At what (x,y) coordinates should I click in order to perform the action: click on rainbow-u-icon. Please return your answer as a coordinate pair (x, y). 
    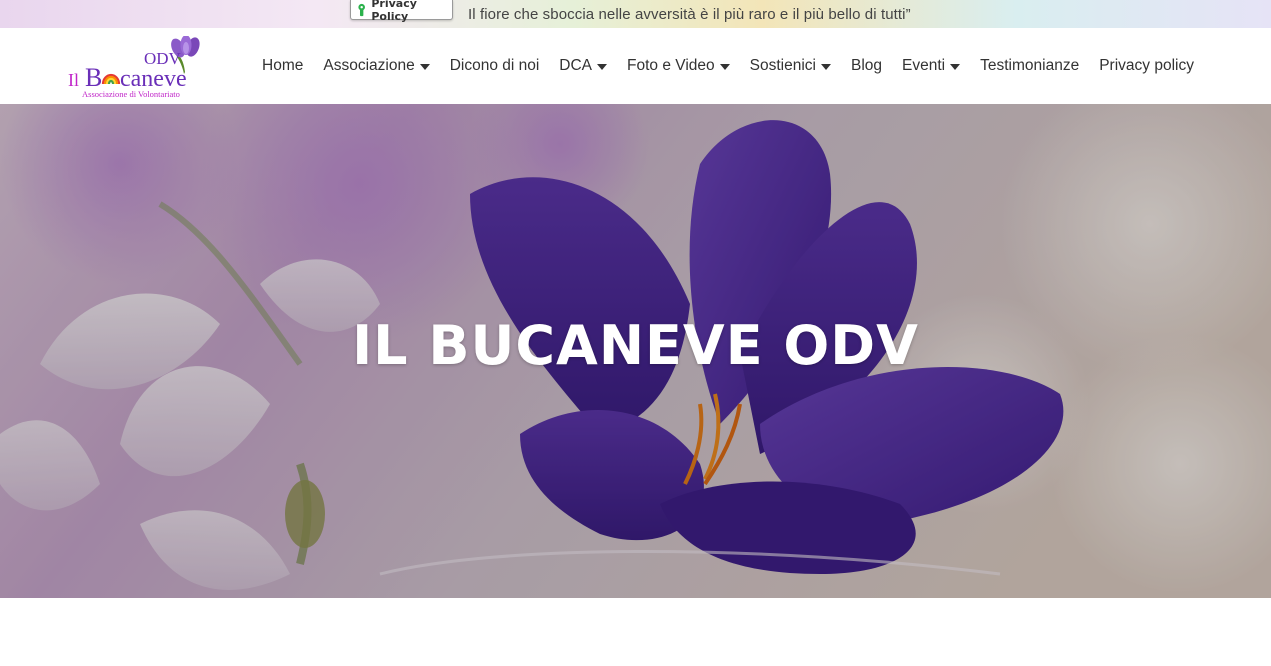
    Looking at the image, I should click on (111, 79).